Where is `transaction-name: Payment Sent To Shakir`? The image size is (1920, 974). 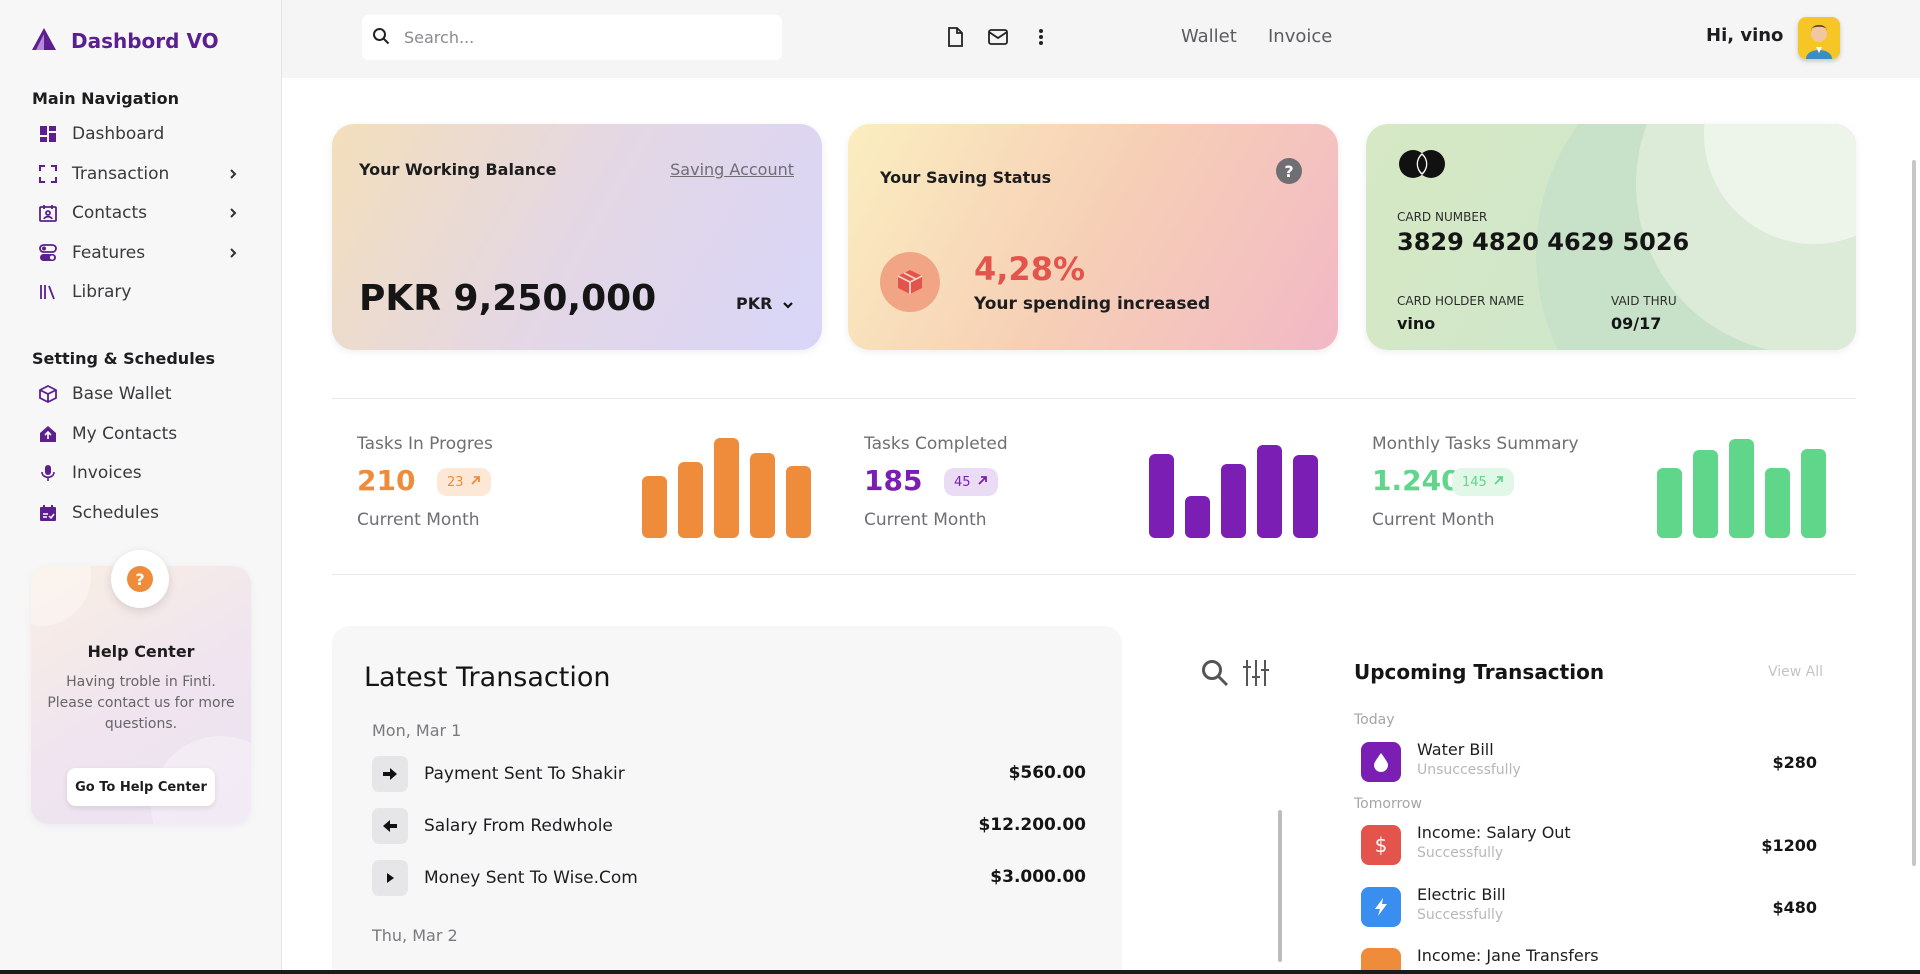
transaction-name: Payment Sent To Shakir is located at coordinates (524, 774).